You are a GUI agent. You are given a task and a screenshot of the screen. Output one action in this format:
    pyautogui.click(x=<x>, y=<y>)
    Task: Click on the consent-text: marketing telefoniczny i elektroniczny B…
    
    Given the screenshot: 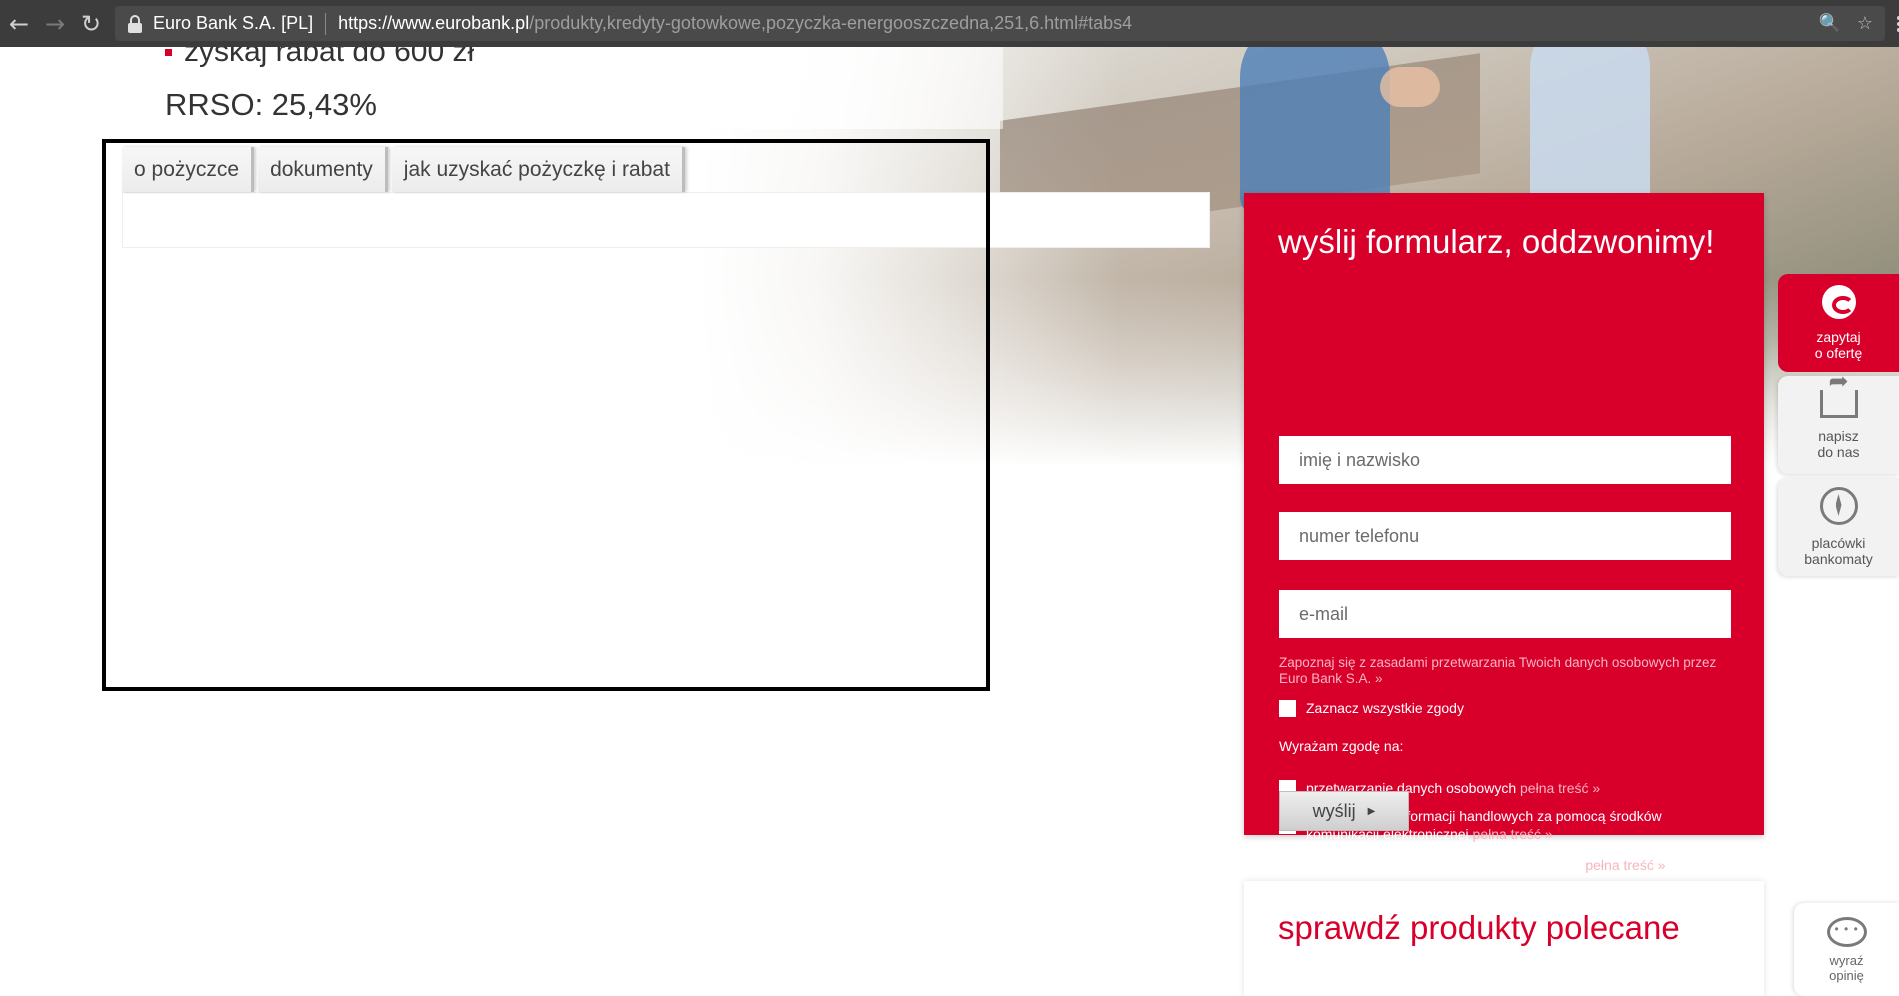 What is the action you would take?
    pyautogui.click(x=1486, y=865)
    